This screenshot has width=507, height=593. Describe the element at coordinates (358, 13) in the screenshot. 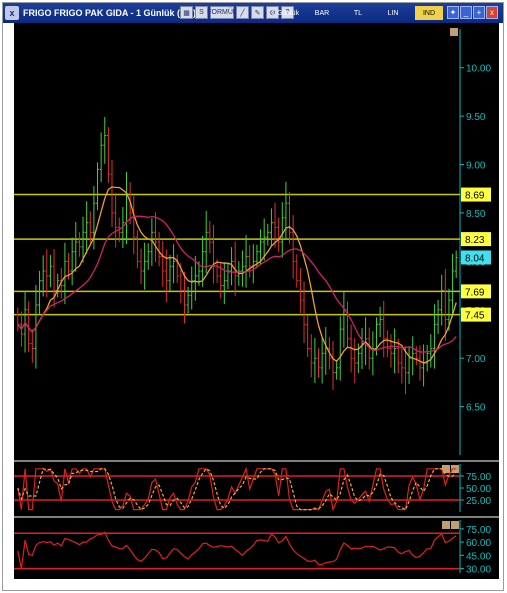

I see `currency-button: TL` at that location.